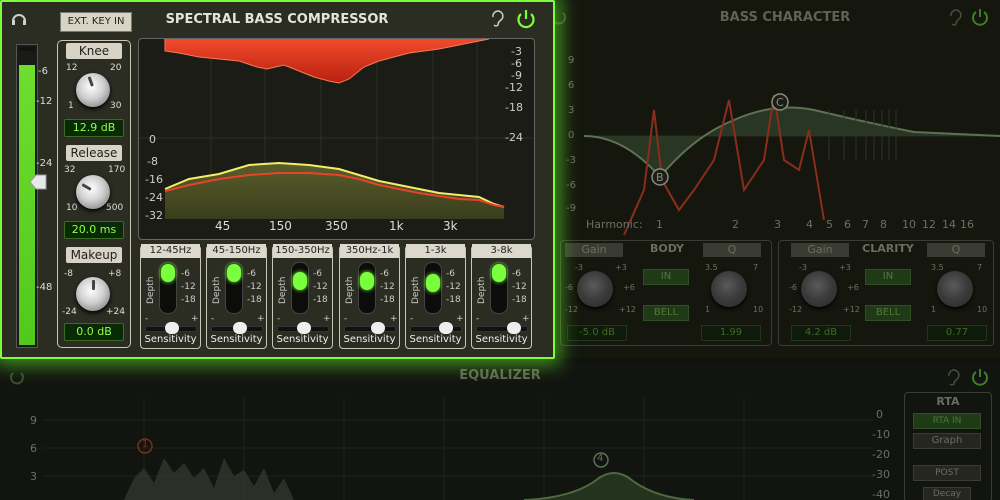 The image size is (1000, 500). Describe the element at coordinates (71, 106) in the screenshot. I see `knee-tick-2: 1` at that location.